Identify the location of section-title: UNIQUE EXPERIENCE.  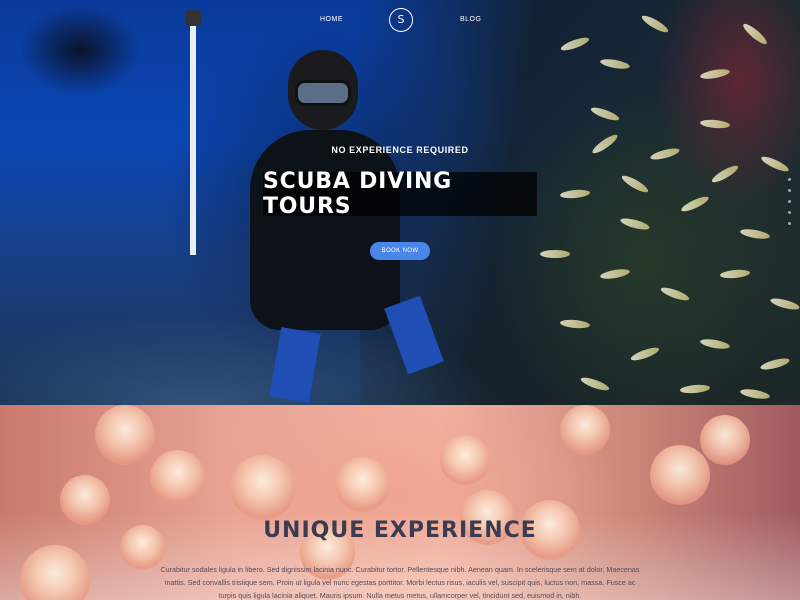
(400, 530).